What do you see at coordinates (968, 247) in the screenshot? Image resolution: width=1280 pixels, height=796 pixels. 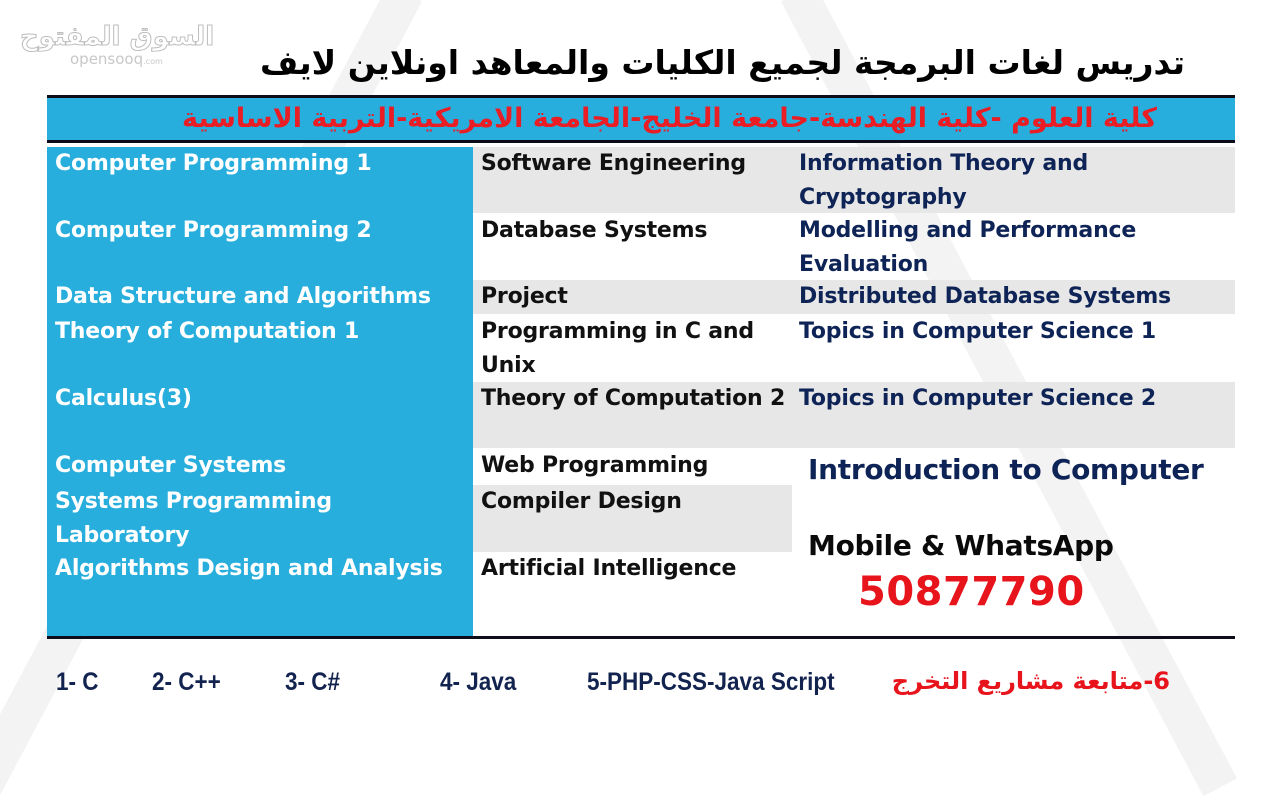 I see `course-cell: Modelling and Performance Evaluation` at bounding box center [968, 247].